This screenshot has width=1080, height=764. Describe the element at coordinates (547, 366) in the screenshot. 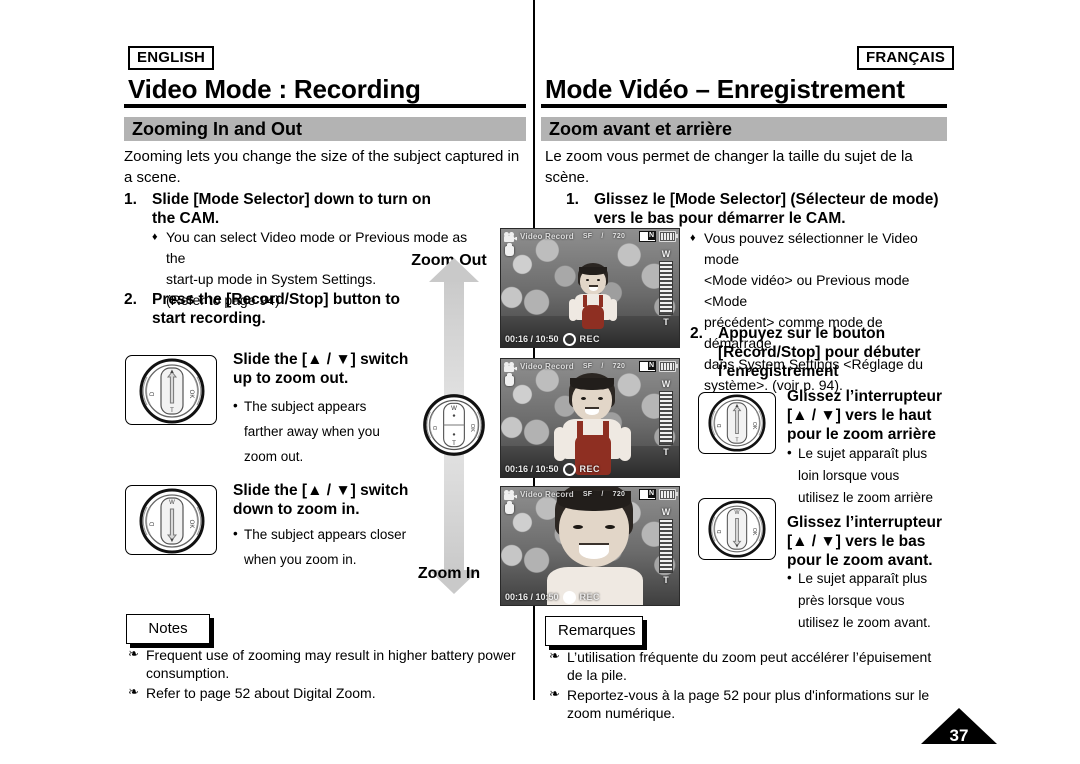

I see `lcd-mode-label: Video Record` at that location.